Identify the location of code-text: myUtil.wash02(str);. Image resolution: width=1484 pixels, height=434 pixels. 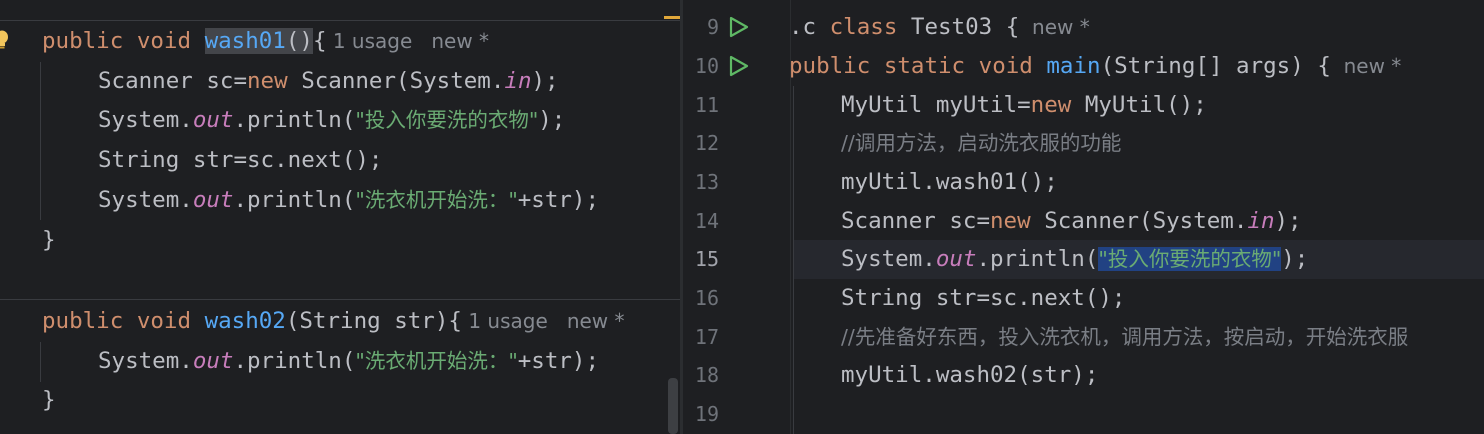
(970, 375).